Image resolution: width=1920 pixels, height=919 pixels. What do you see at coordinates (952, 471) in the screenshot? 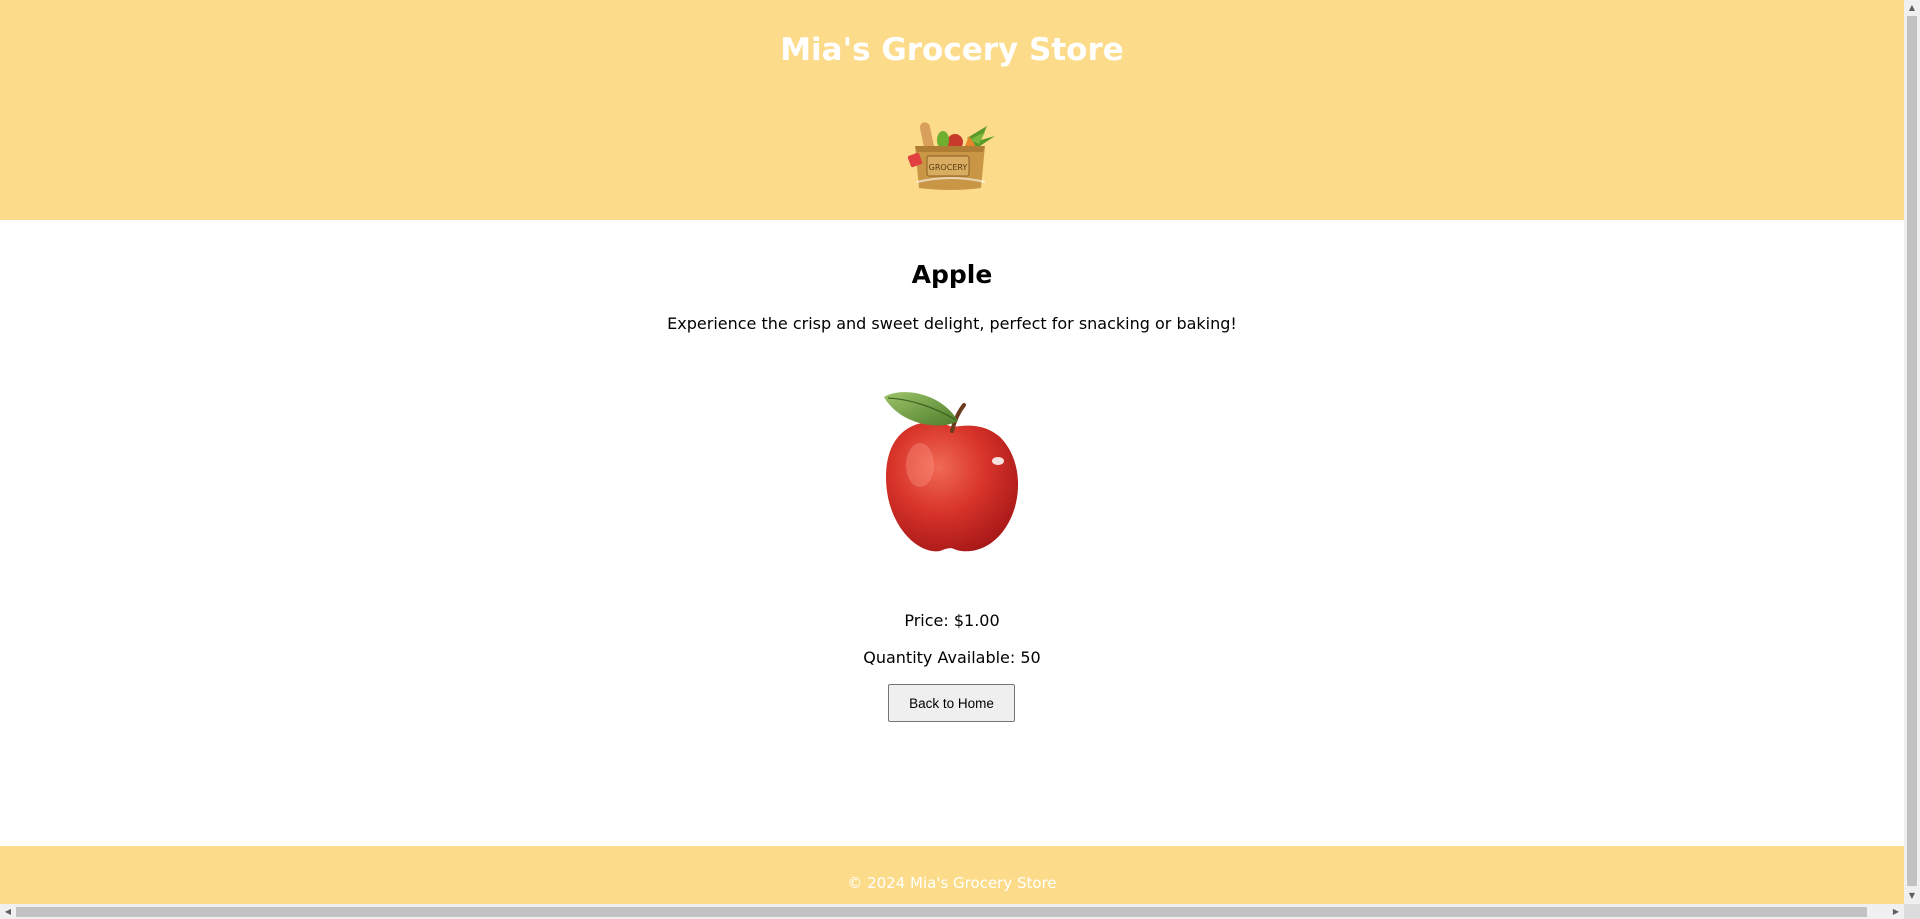
I see `apple-icon` at bounding box center [952, 471].